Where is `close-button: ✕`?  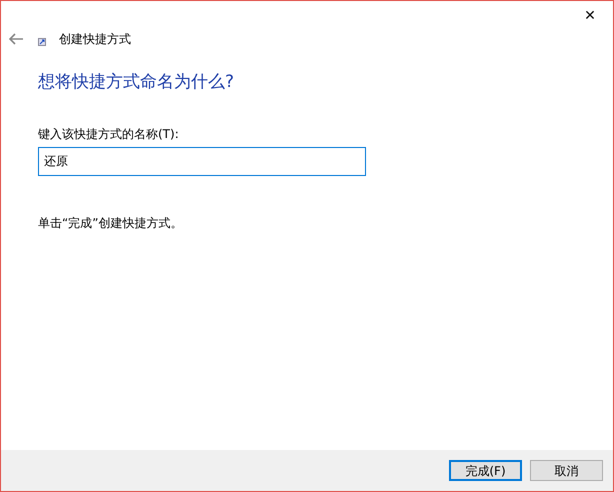
close-button: ✕ is located at coordinates (590, 16).